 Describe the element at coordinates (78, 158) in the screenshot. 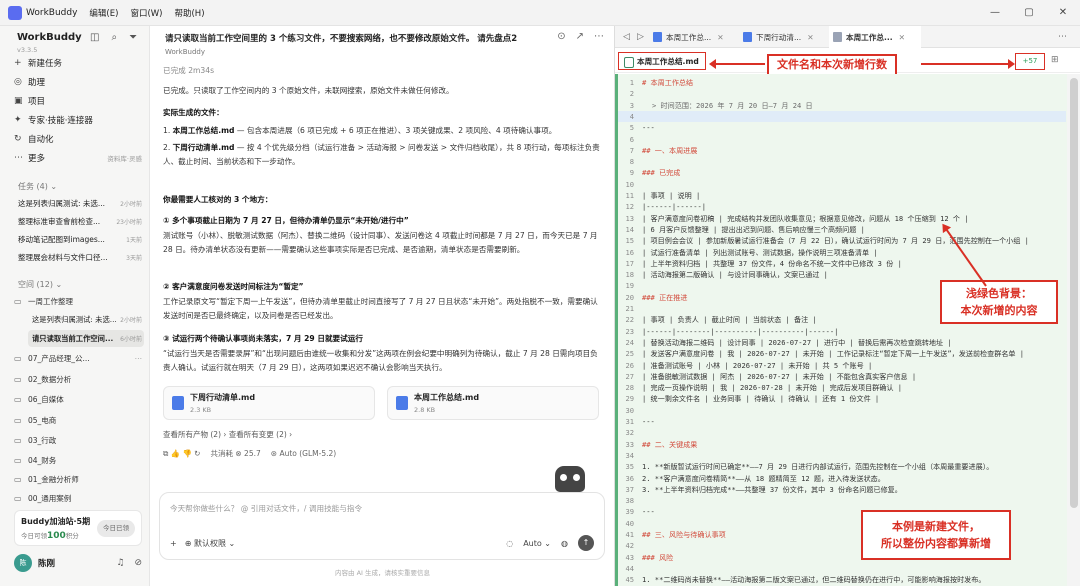

I see `nav-more: ⋯ 更多 资料库·灵感` at that location.